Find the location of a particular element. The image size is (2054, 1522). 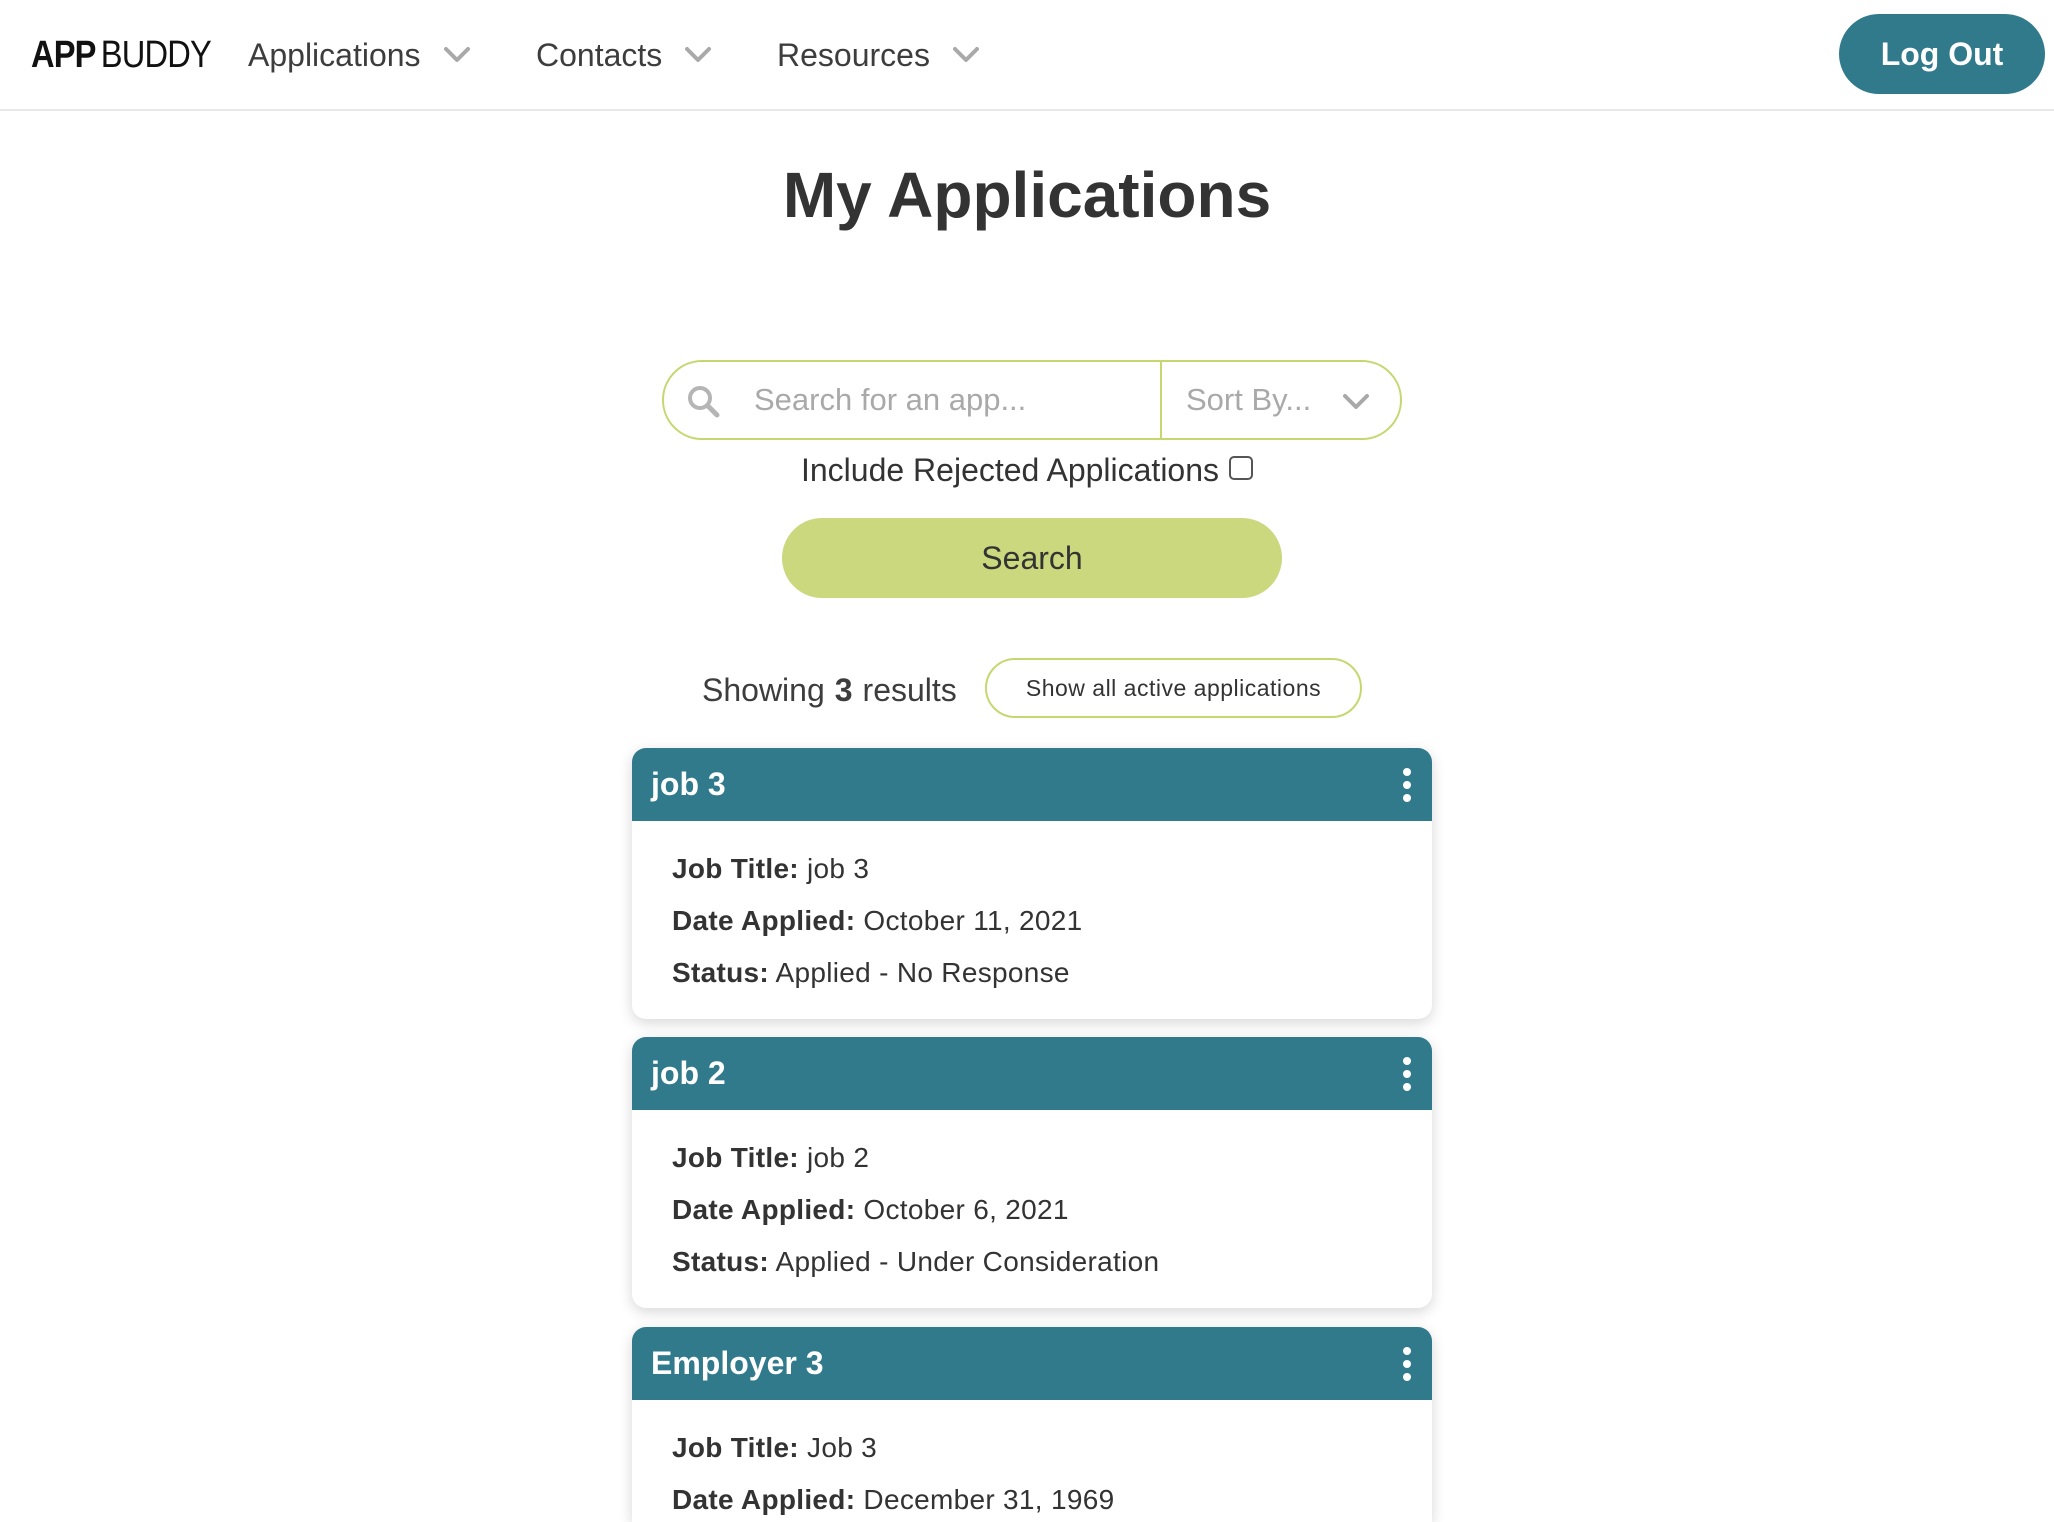

nav-resources: Resources is located at coordinates (878, 55).